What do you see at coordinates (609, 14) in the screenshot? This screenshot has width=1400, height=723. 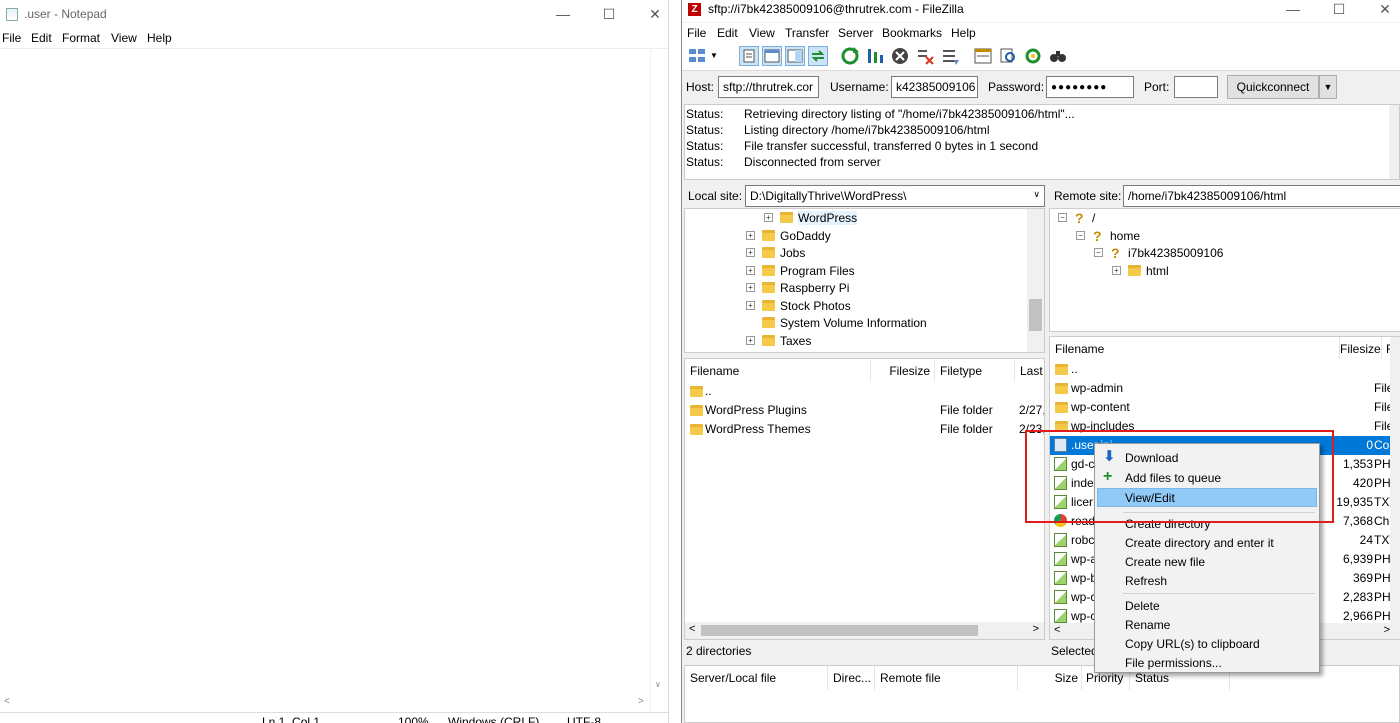 I see `maximize-icon: ☐` at bounding box center [609, 14].